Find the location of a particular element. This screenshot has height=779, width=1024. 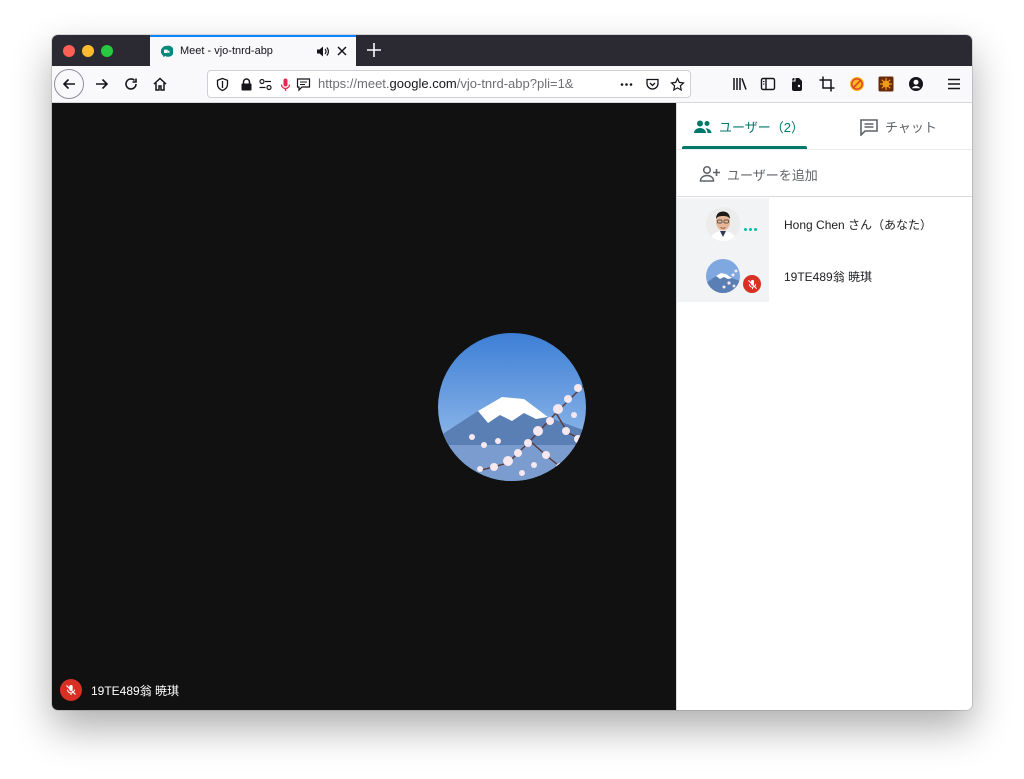

browser-tab-meet: Meet - vjo-tnrd-abp is located at coordinates (253, 50).